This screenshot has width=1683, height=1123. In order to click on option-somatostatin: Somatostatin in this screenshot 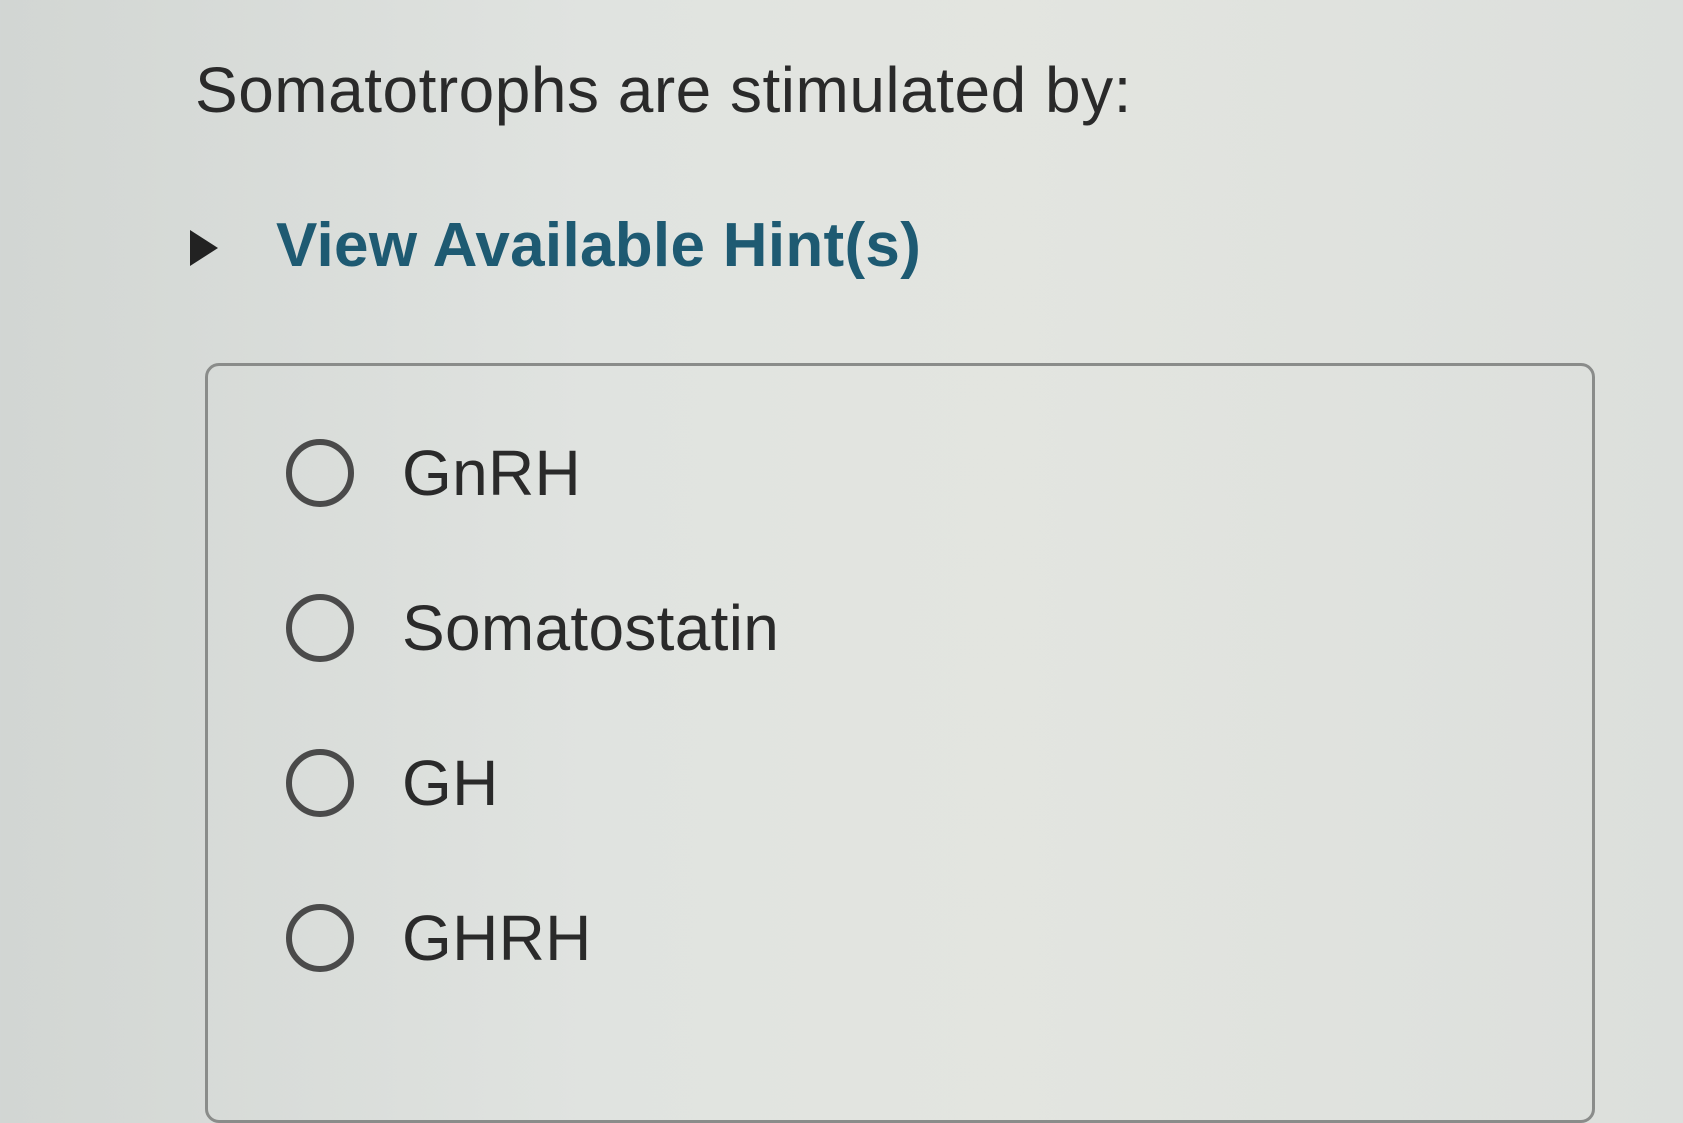, I will do `click(532, 628)`.